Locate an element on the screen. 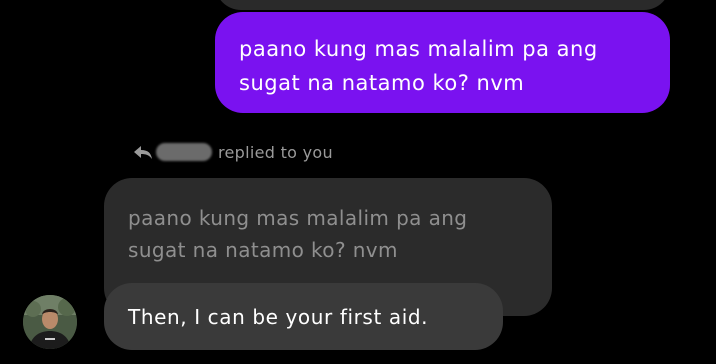 The image size is (716, 364). previous-message-bubble is located at coordinates (442, 5).